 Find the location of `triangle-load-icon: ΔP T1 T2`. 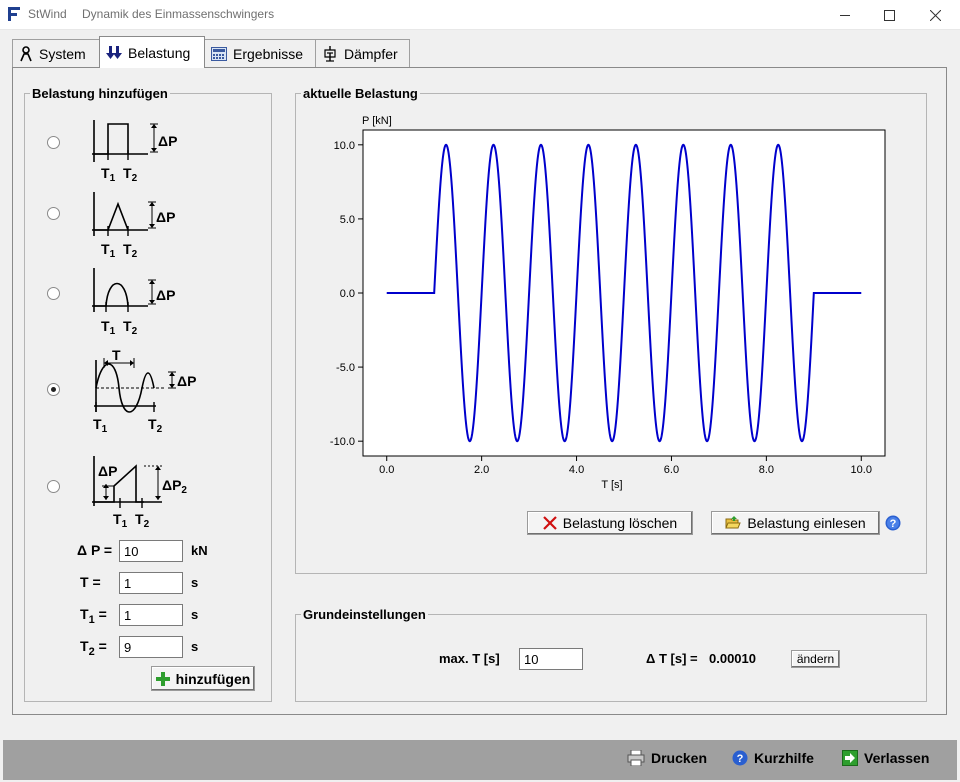

triangle-load-icon: ΔP T1 T2 is located at coordinates (133, 225).